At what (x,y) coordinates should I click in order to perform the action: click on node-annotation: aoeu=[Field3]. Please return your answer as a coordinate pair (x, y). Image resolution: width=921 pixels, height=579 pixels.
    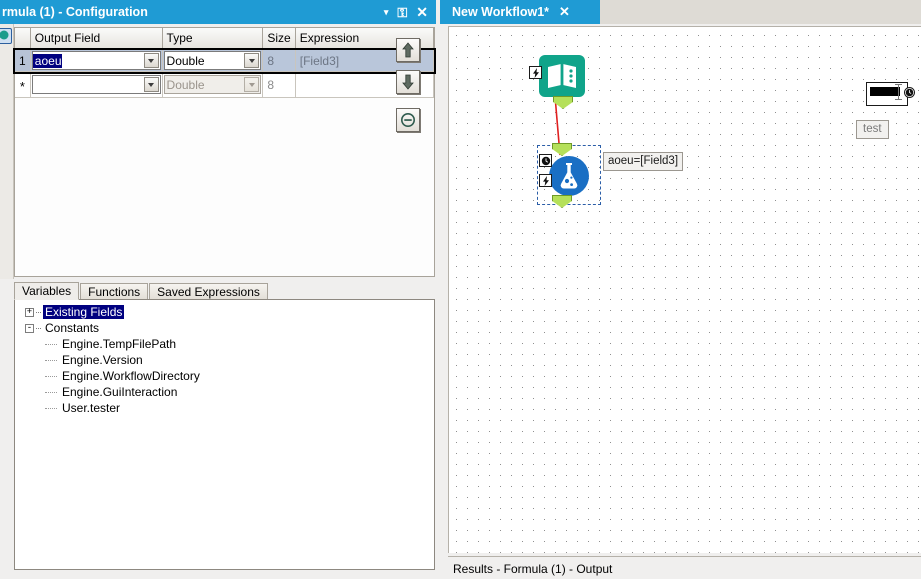
    Looking at the image, I should click on (643, 161).